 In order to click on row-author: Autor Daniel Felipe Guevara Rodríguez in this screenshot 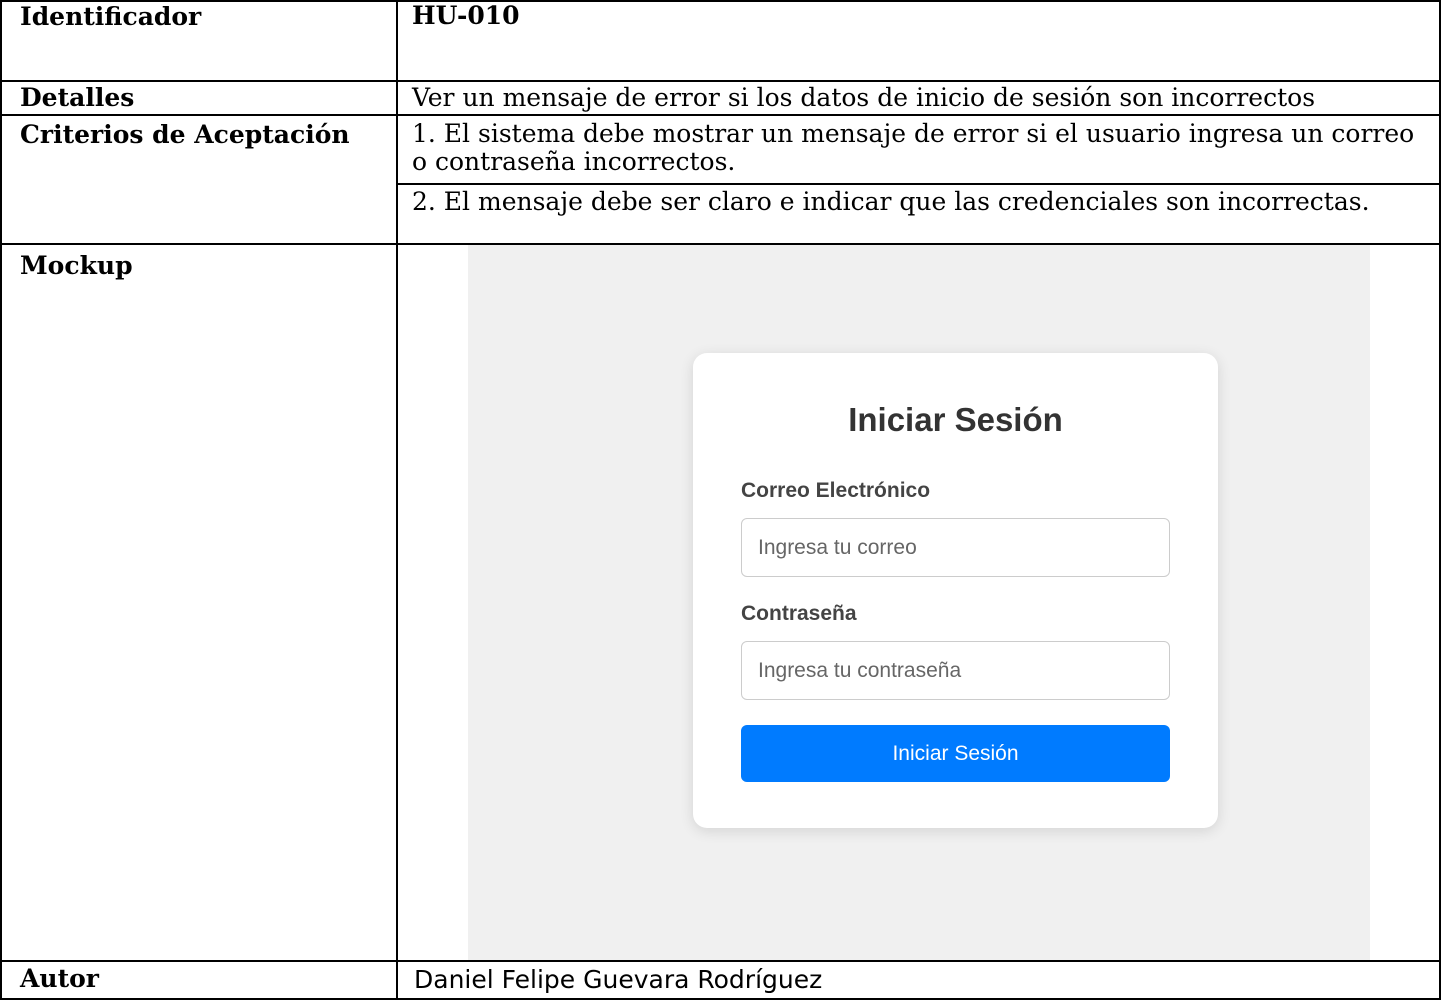, I will do `click(720, 981)`.